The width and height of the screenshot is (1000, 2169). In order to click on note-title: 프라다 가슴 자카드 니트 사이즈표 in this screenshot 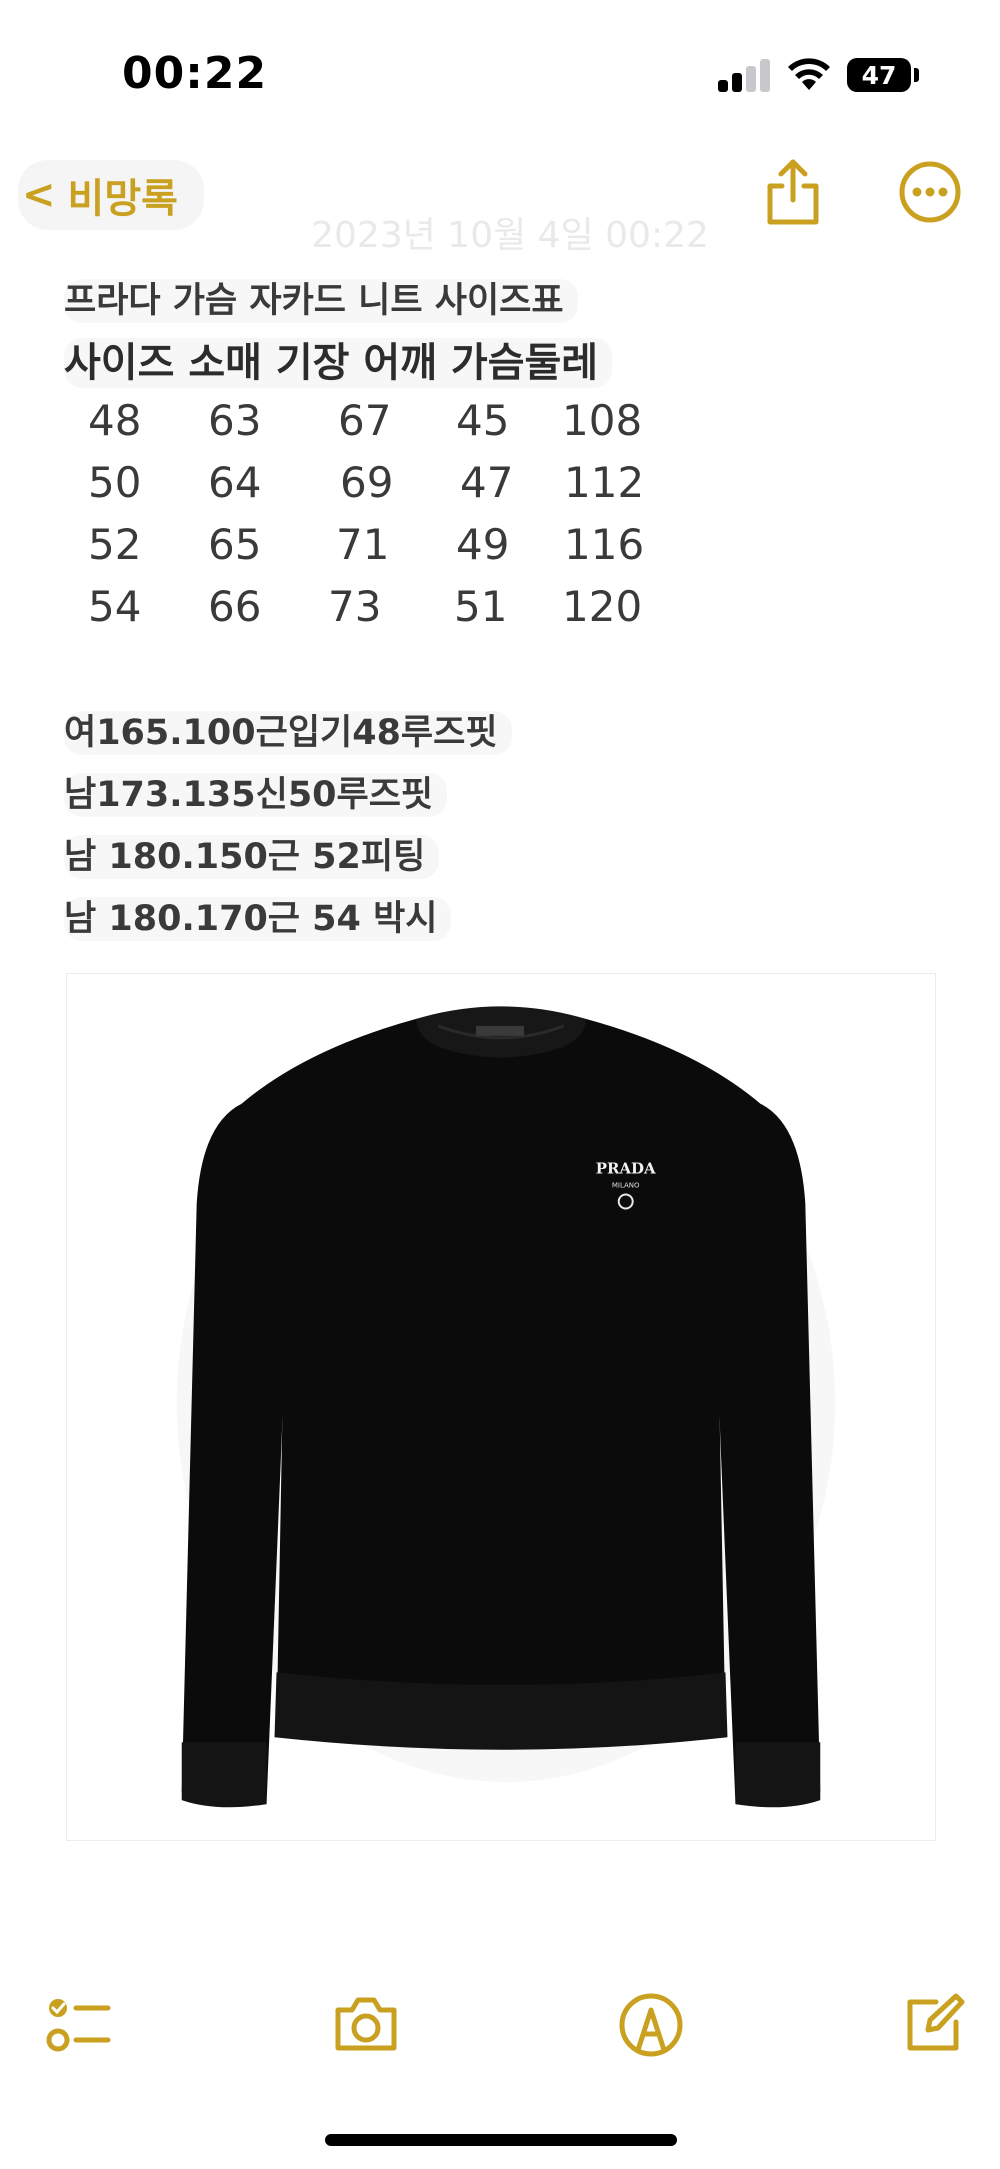, I will do `click(321, 297)`.